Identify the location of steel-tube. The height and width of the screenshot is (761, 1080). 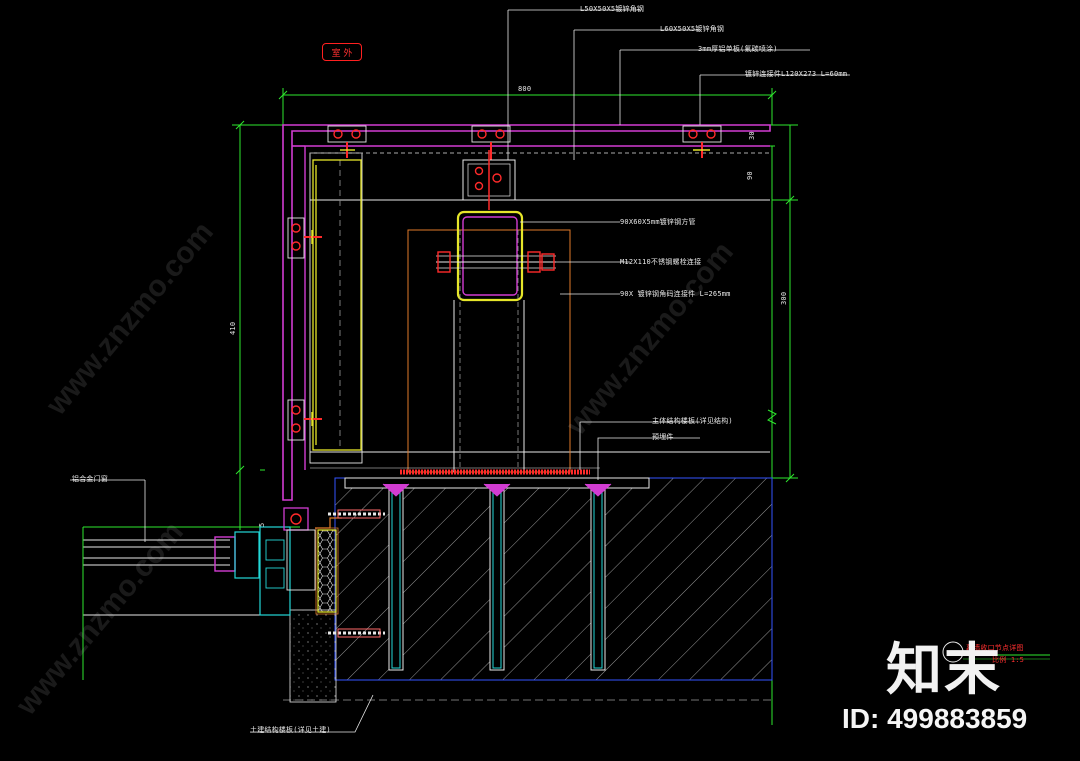
(489, 341).